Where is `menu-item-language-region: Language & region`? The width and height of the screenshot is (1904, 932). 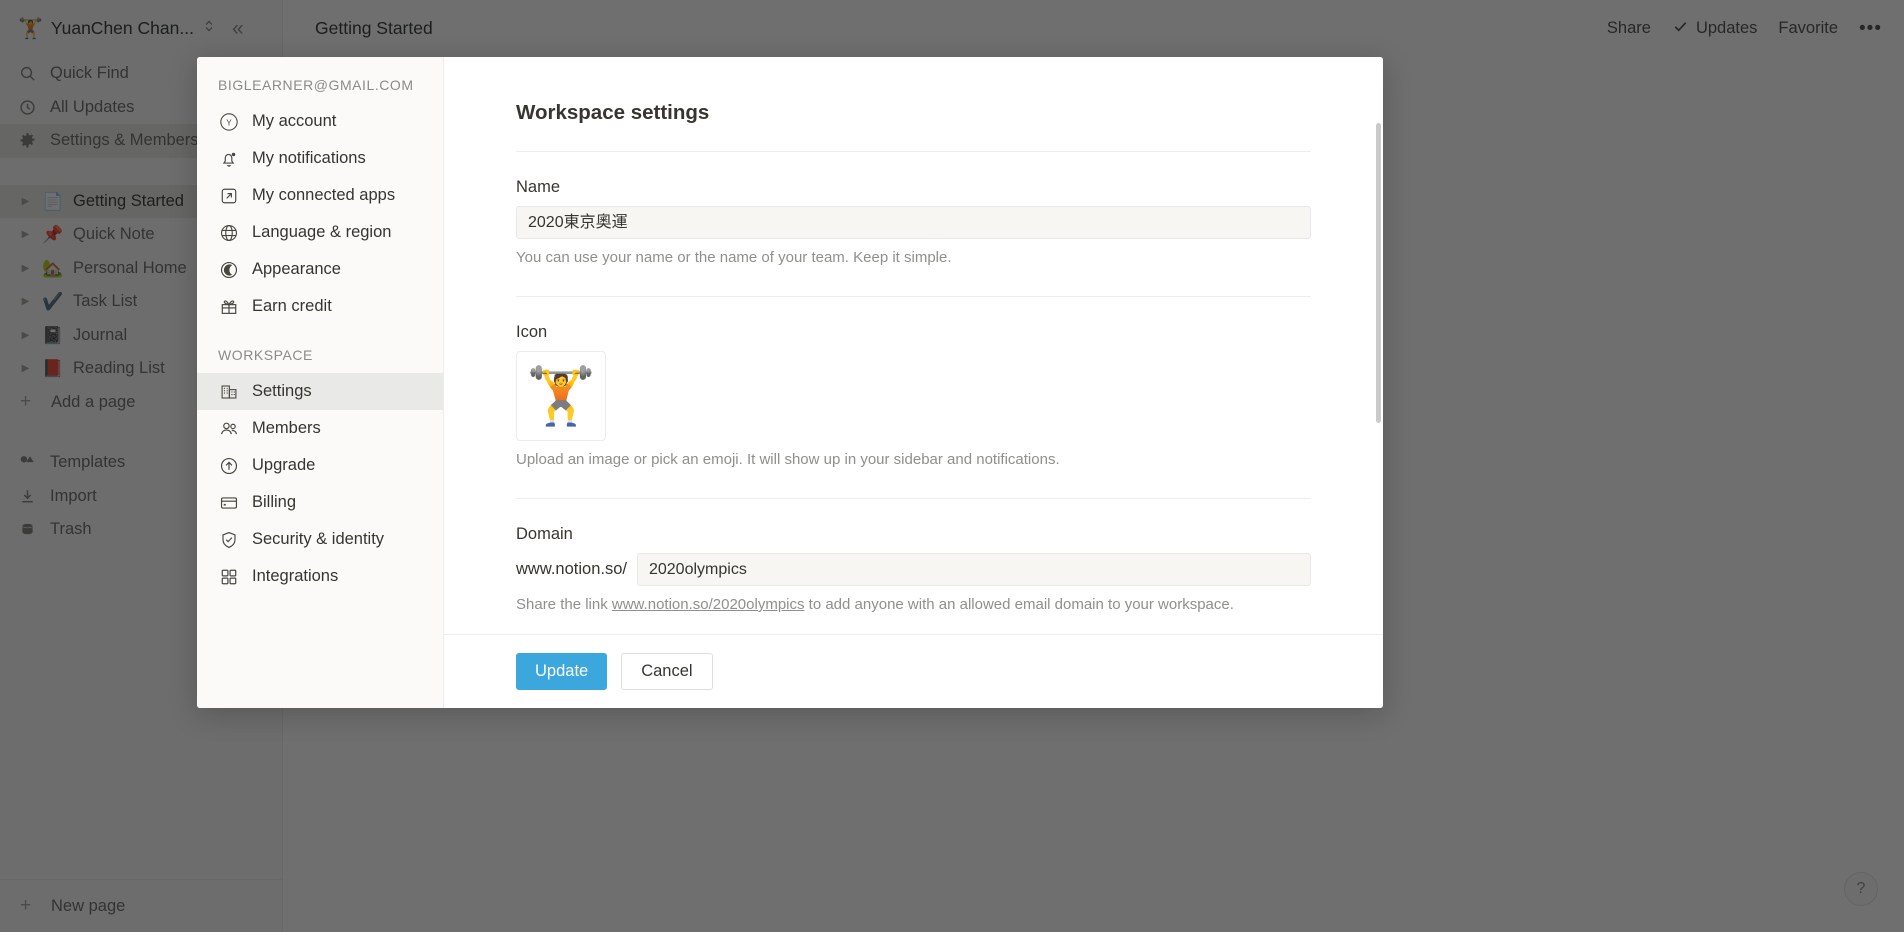 menu-item-language-region: Language & region is located at coordinates (320, 232).